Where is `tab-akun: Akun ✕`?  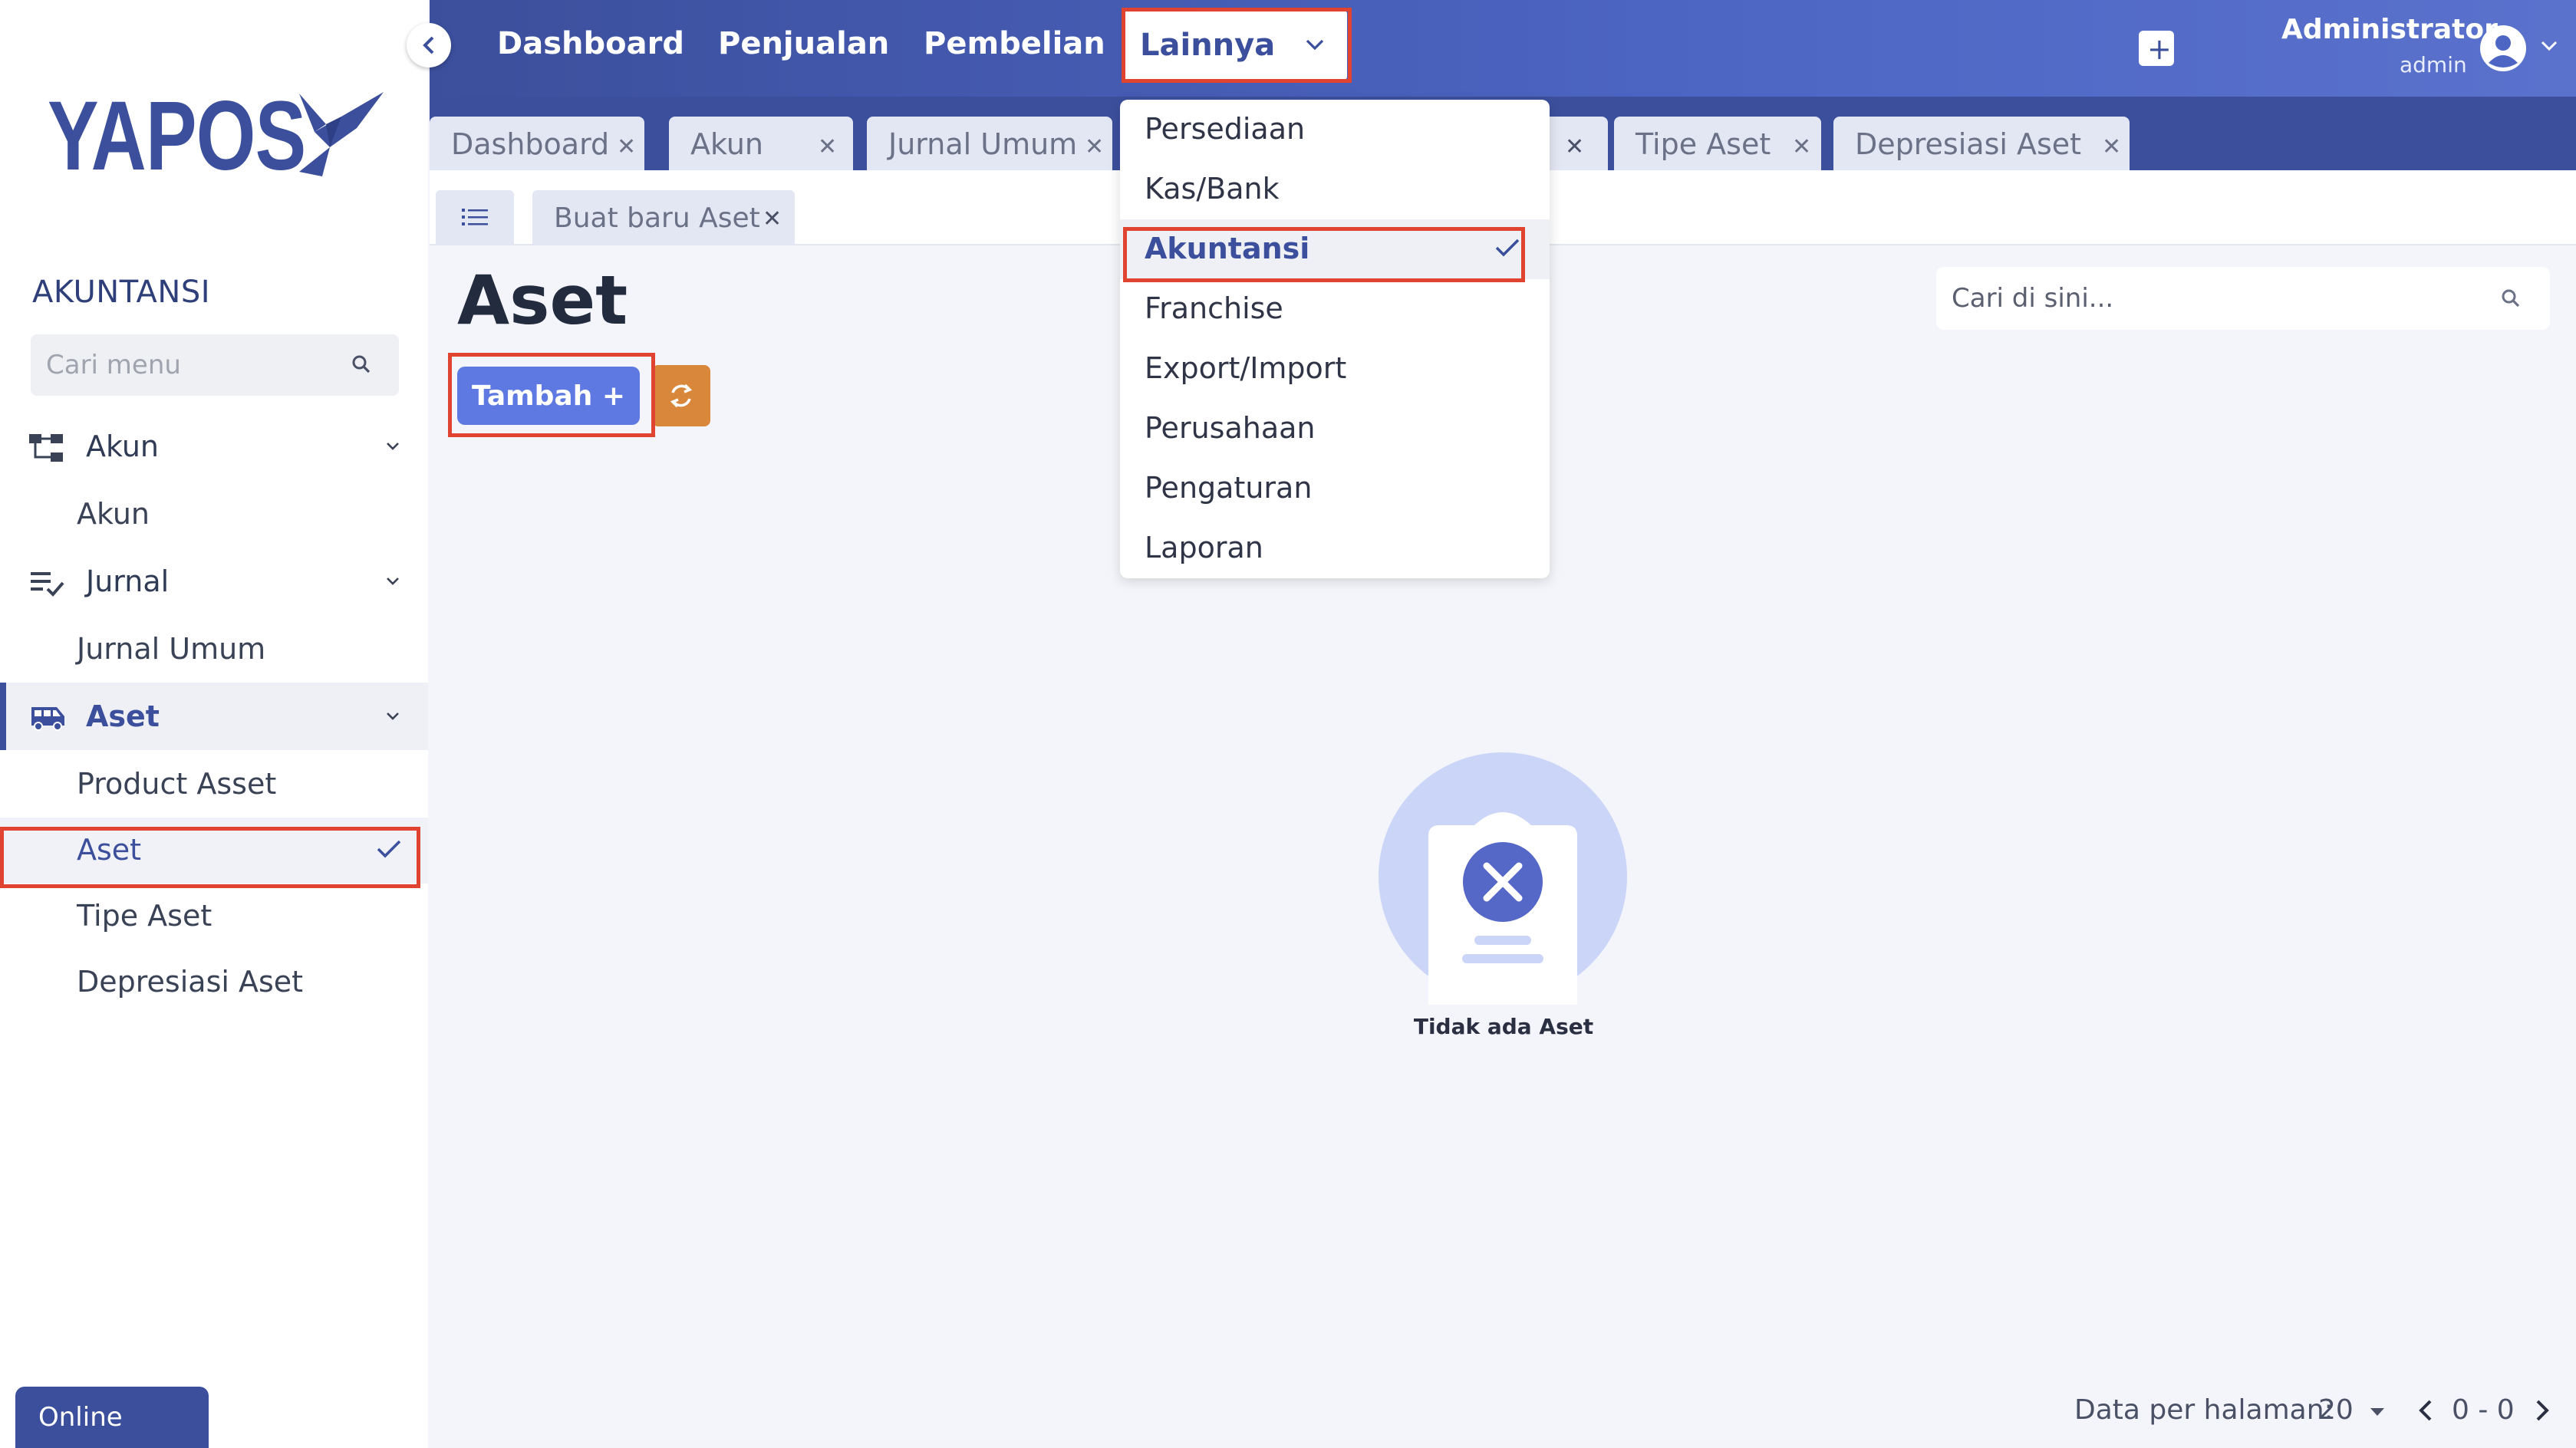
tab-akun: Akun ✕ is located at coordinates (761, 143).